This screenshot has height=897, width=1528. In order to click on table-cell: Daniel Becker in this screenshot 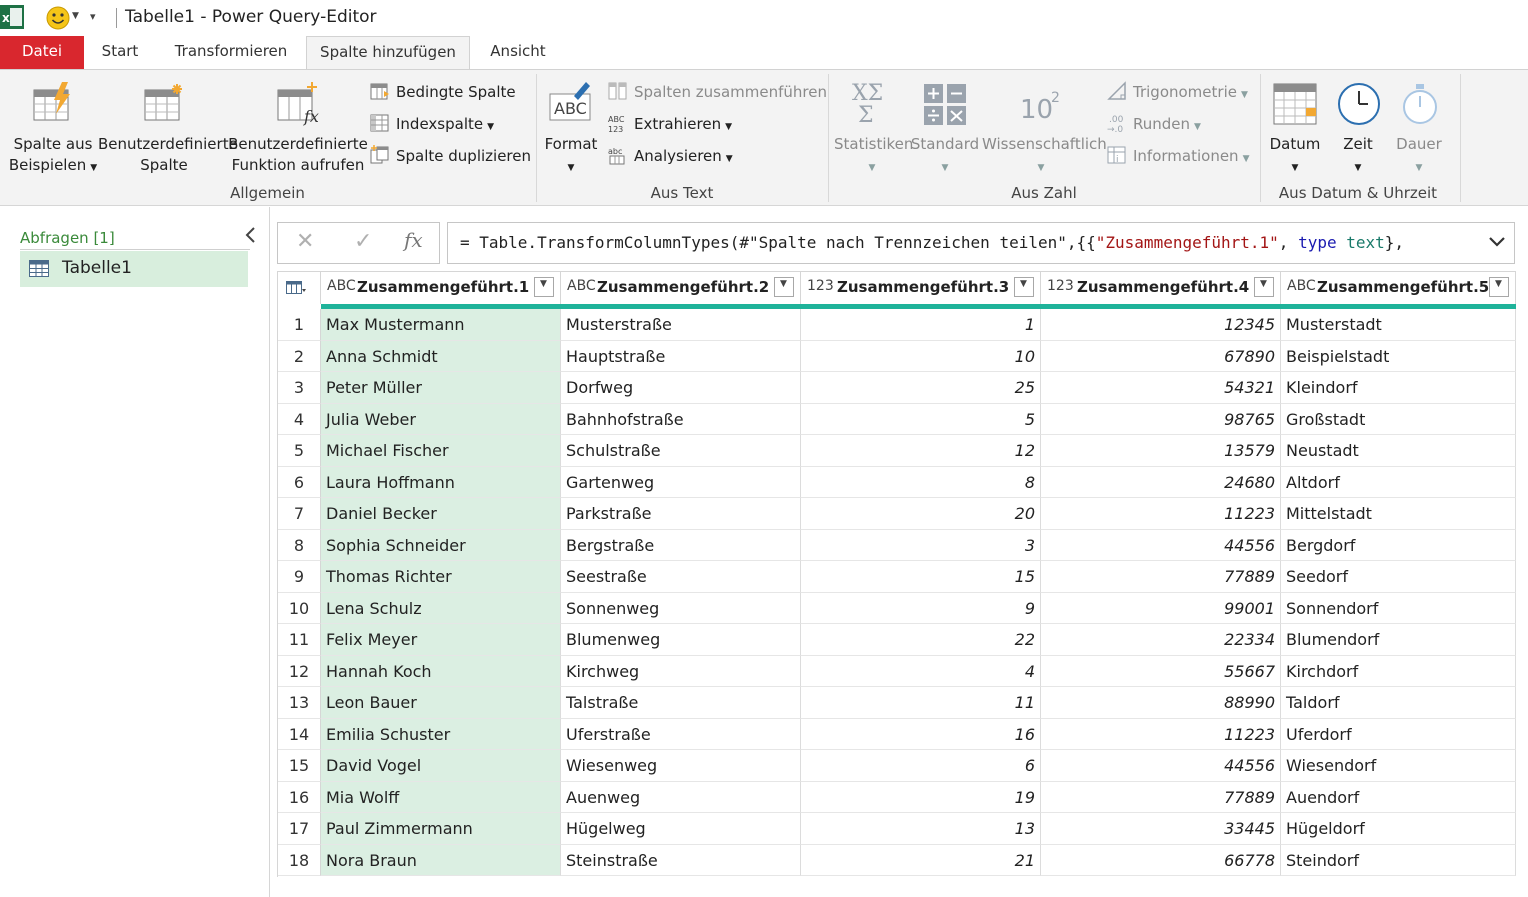, I will do `click(441, 514)`.